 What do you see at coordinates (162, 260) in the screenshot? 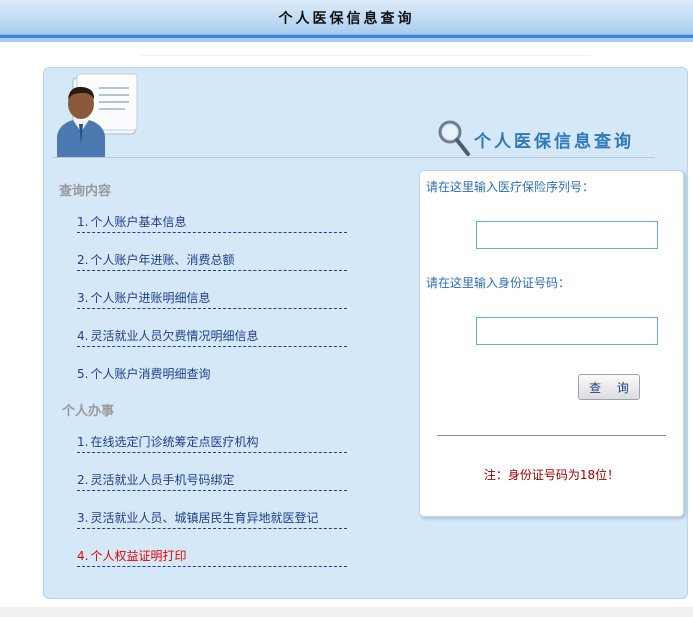
I see `link-label: 个人账户年进账、消费总额` at bounding box center [162, 260].